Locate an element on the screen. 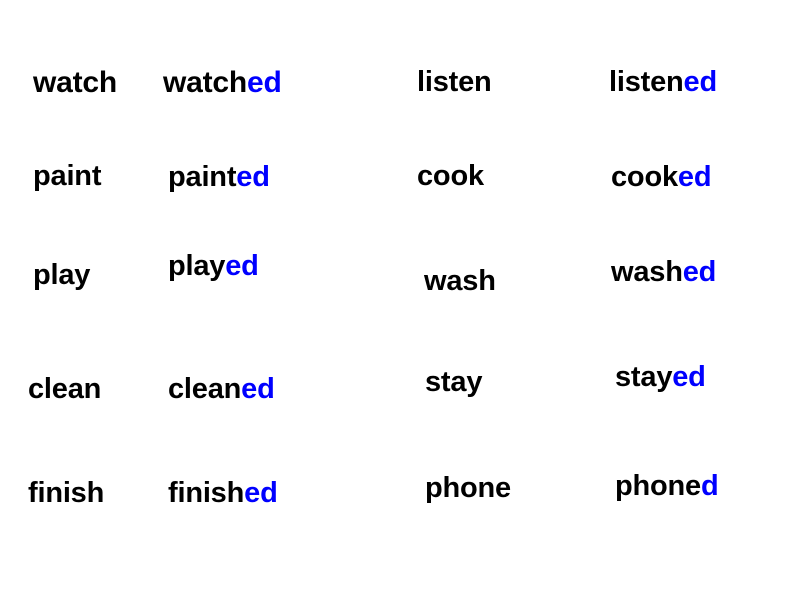 Image resolution: width=794 pixels, height=596 pixels. verb-past-stem: listen is located at coordinates (646, 82).